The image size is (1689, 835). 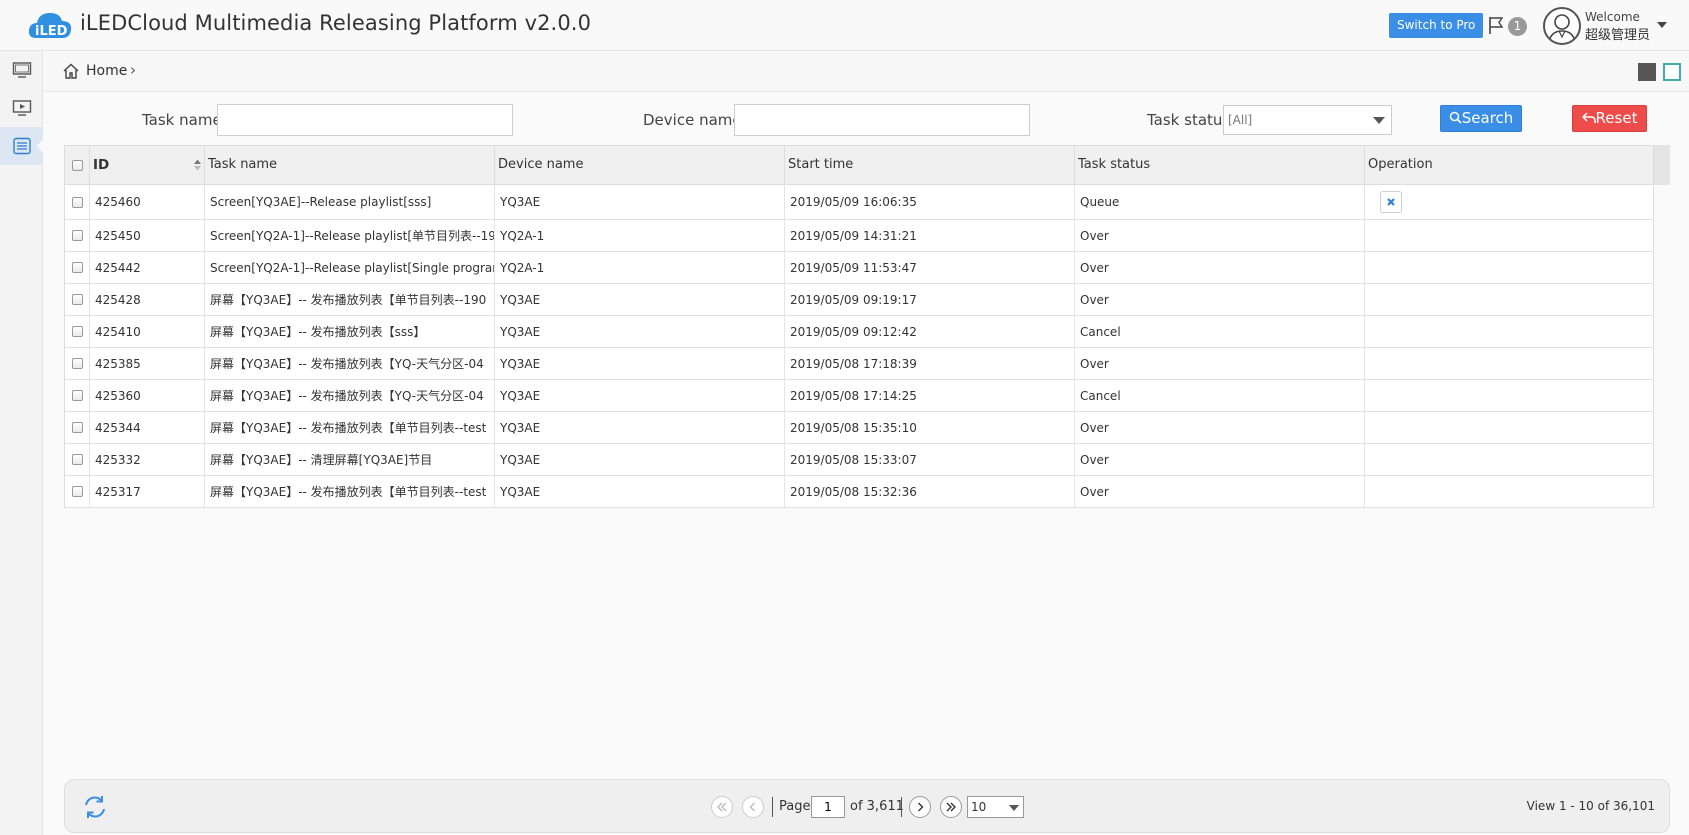 I want to click on sidebar, so click(x=22, y=443).